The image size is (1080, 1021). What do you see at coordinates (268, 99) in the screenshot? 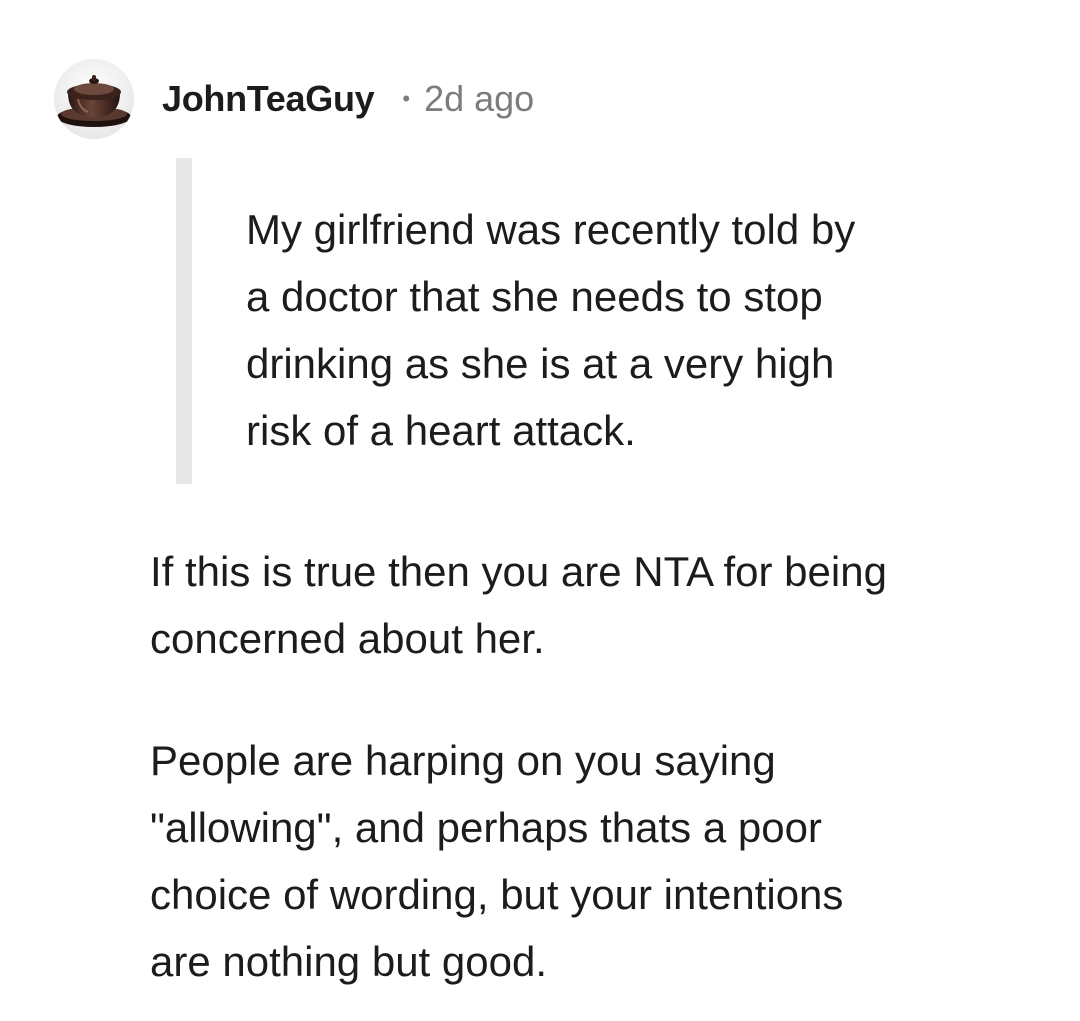
I see `comment-author: JohnTeaGuy` at bounding box center [268, 99].